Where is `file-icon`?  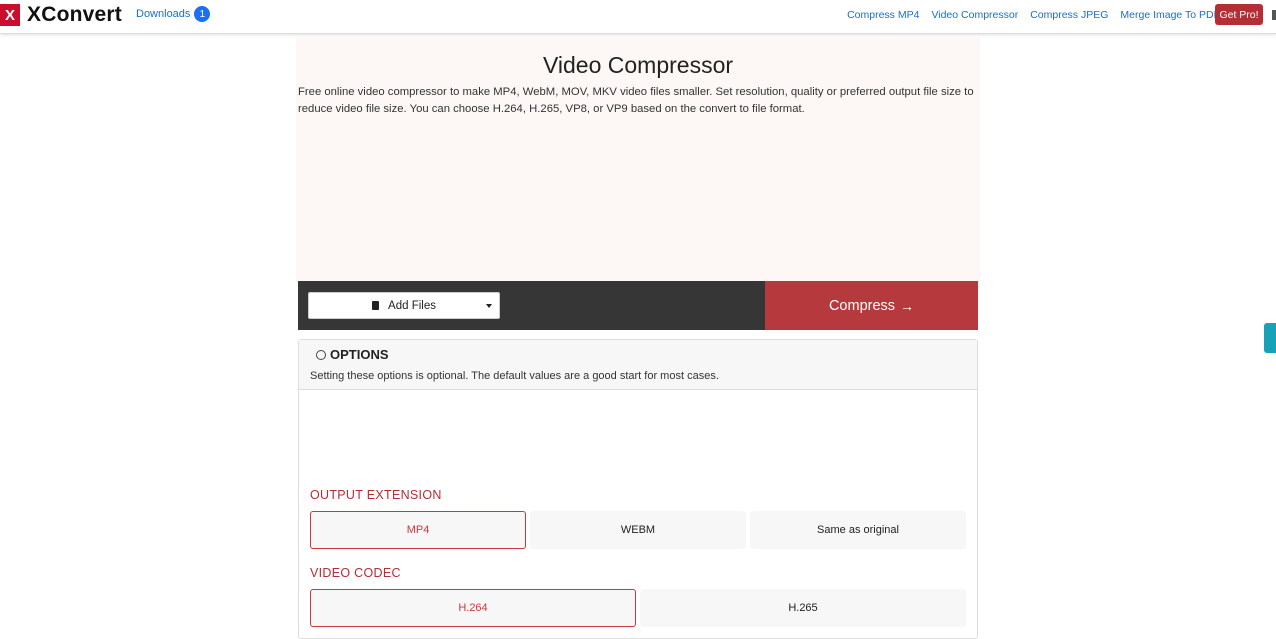 file-icon is located at coordinates (376, 305).